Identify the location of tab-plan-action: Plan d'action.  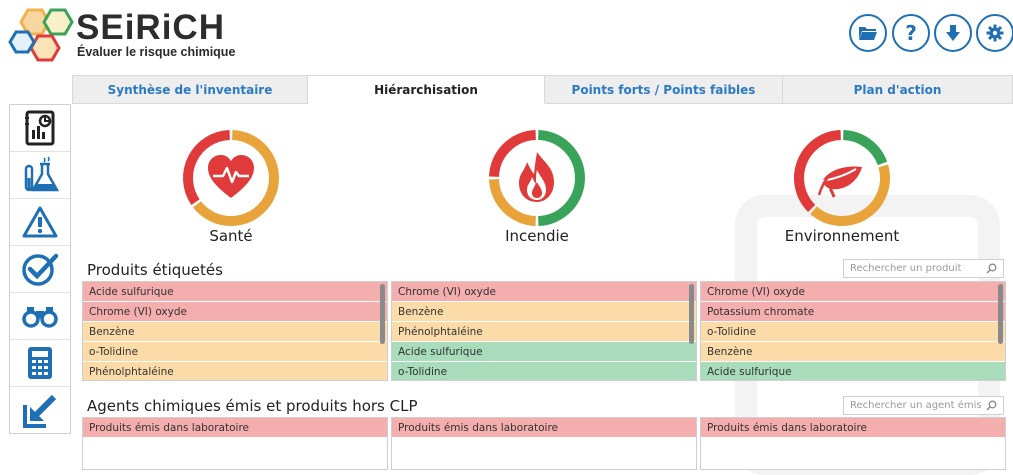
(898, 89).